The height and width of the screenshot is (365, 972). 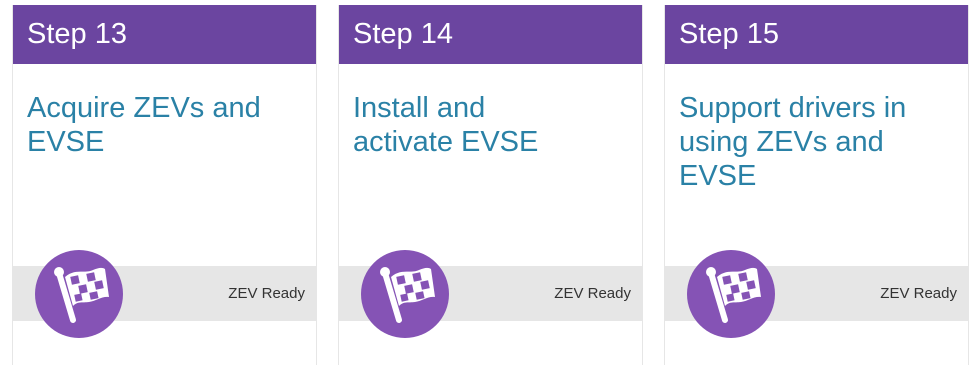 I want to click on step-title-line: Support drivers in, so click(x=793, y=108).